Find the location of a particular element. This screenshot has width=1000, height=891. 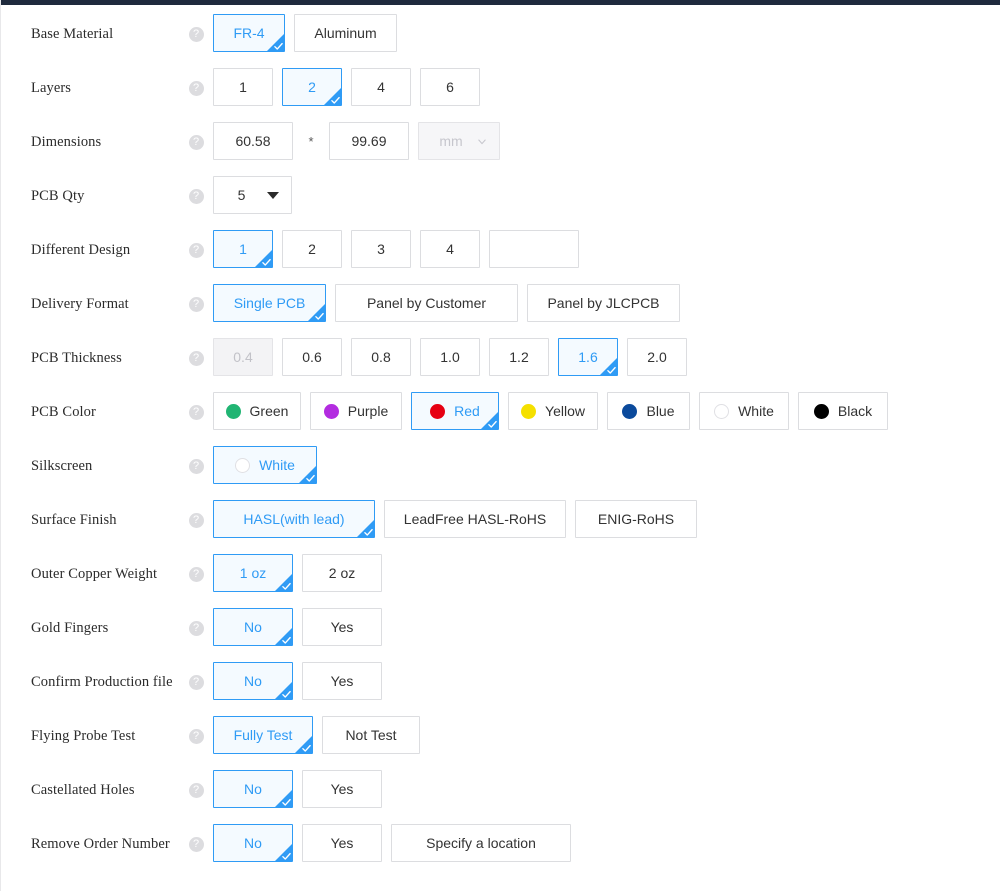

help-icon-pcb-color: ? is located at coordinates (196, 412).